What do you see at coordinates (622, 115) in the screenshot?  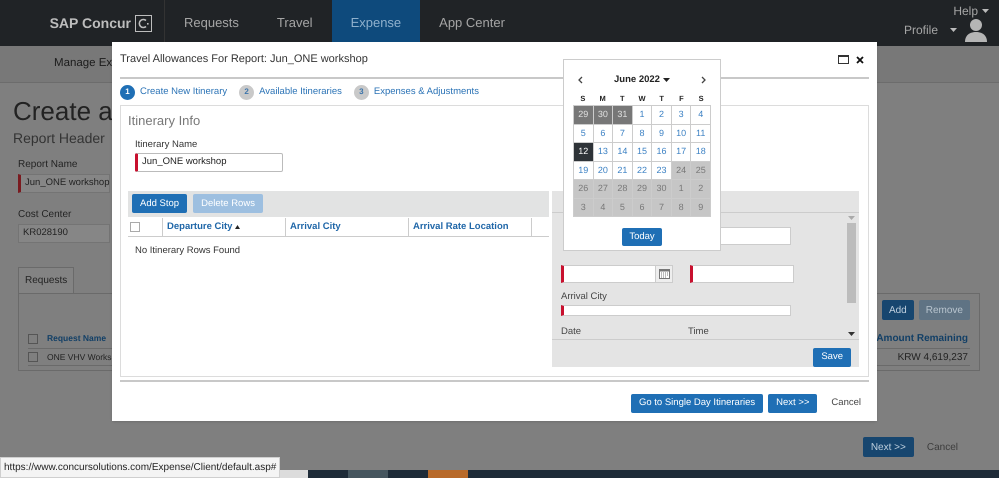 I see `calendar-day: 31` at bounding box center [622, 115].